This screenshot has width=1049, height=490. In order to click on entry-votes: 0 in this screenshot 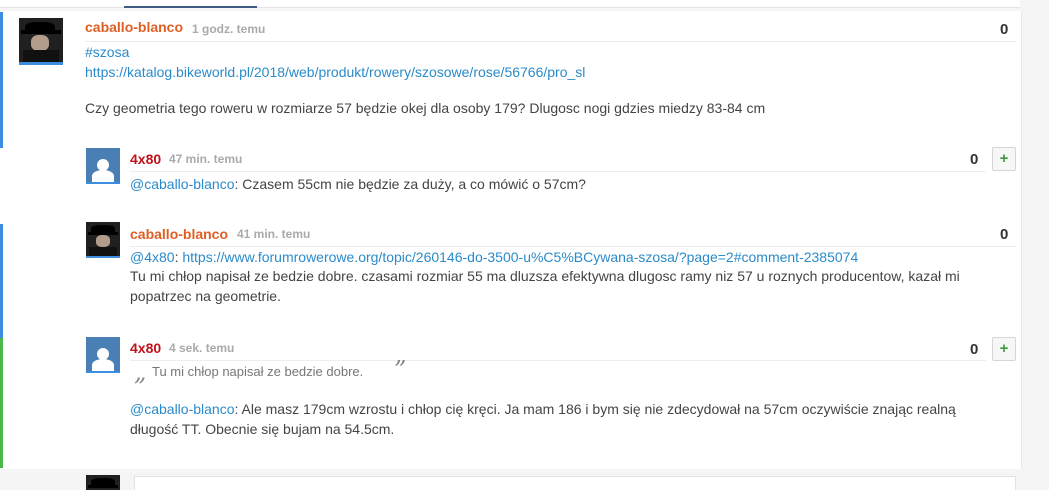, I will do `click(1004, 29)`.